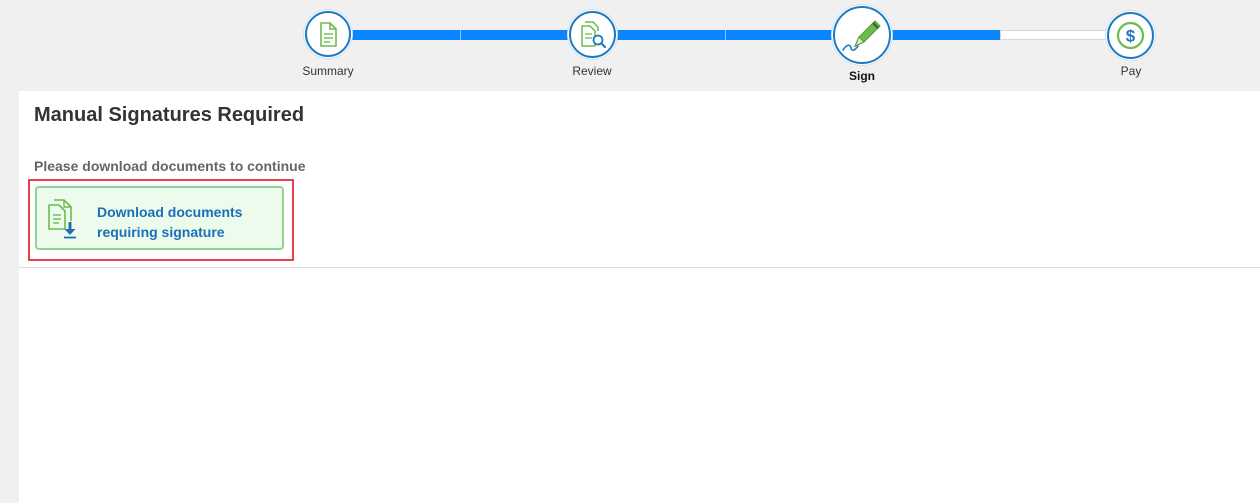 The image size is (1260, 503). What do you see at coordinates (1131, 71) in the screenshot?
I see `step-pay-label: Pay` at bounding box center [1131, 71].